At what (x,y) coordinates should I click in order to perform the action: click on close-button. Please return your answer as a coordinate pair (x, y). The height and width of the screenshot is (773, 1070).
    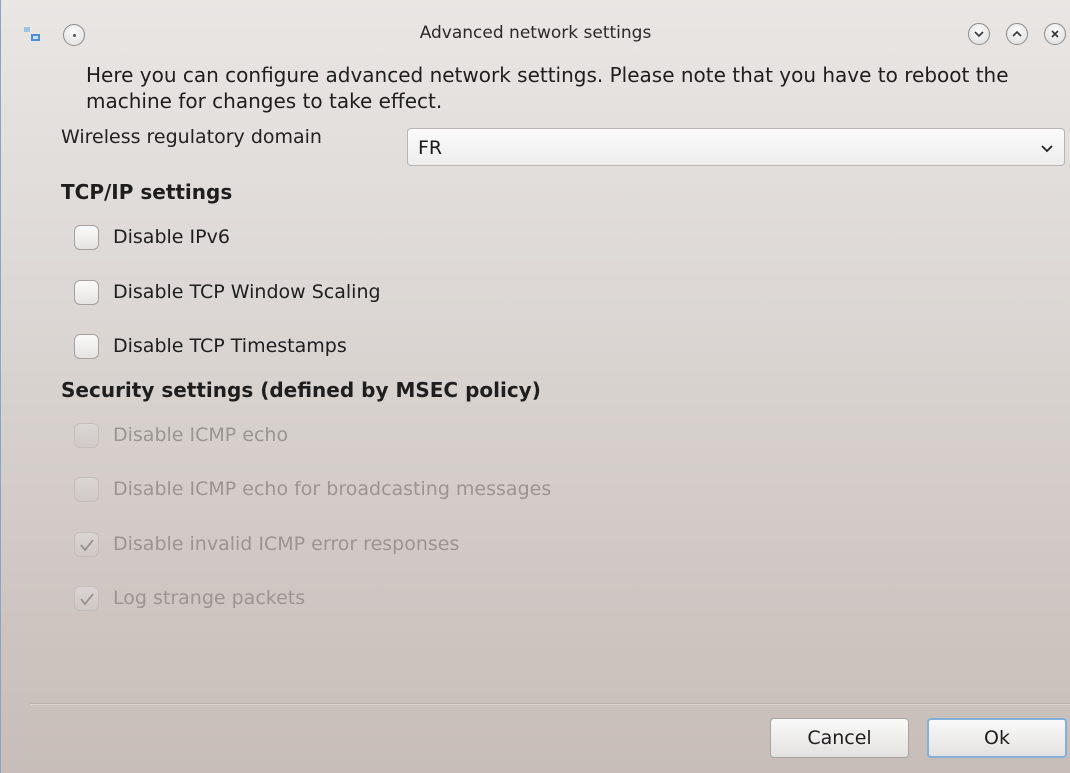
    Looking at the image, I should click on (1055, 34).